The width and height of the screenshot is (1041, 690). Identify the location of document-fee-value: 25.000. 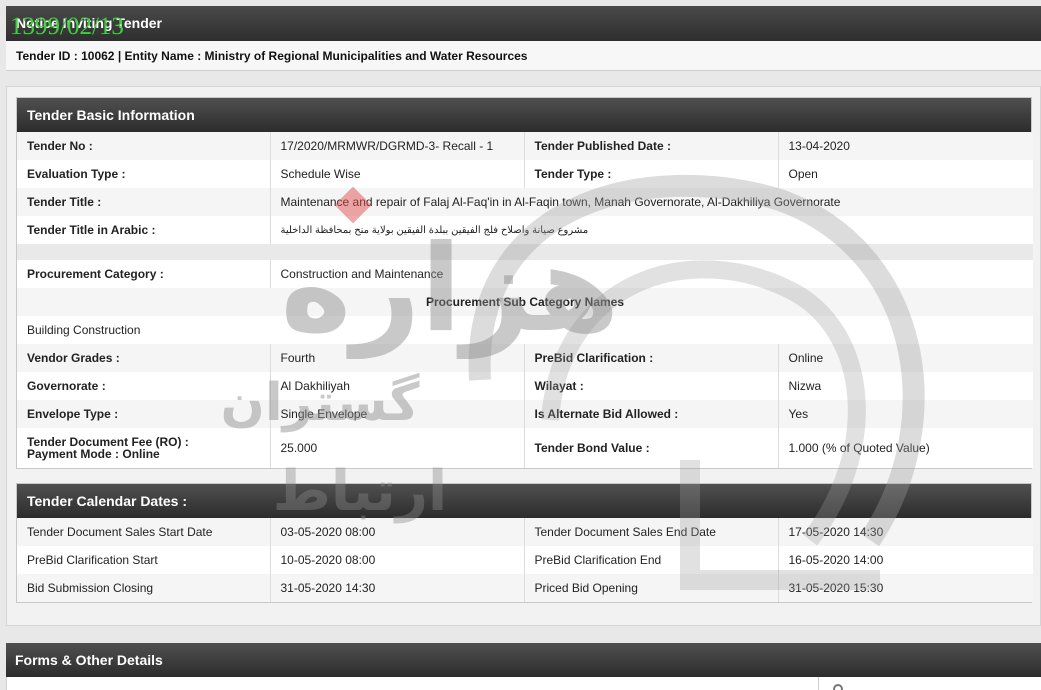
(397, 448).